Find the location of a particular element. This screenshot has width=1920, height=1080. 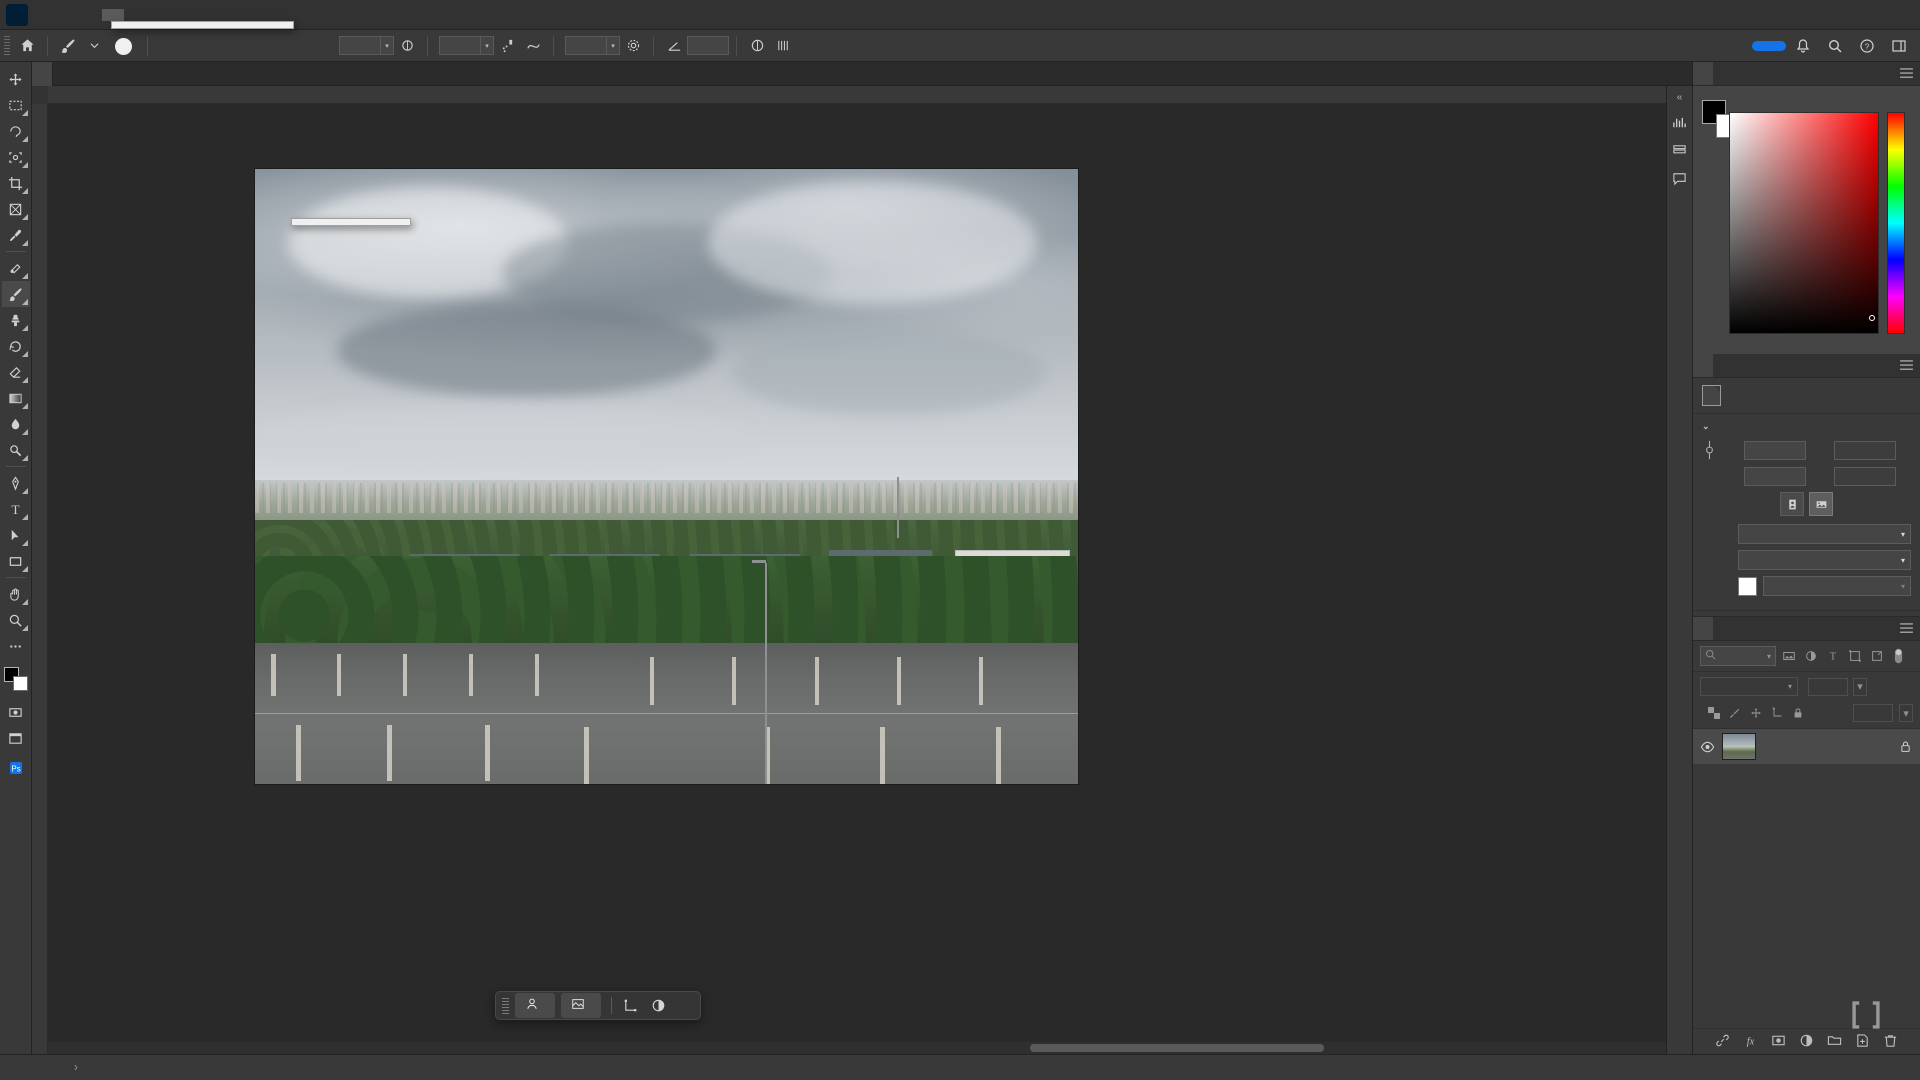

lock-position-icon is located at coordinates (1755, 713).